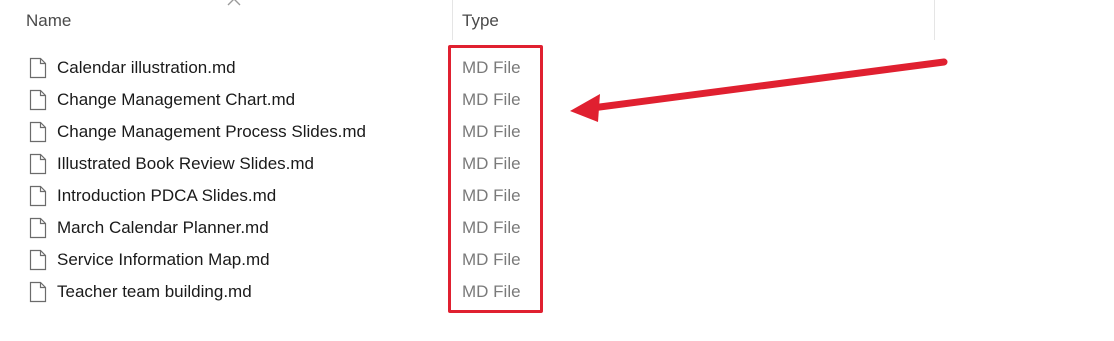 The width and height of the screenshot is (1114, 341). What do you see at coordinates (163, 227) in the screenshot?
I see `file-name: March Calendar Planner.md` at bounding box center [163, 227].